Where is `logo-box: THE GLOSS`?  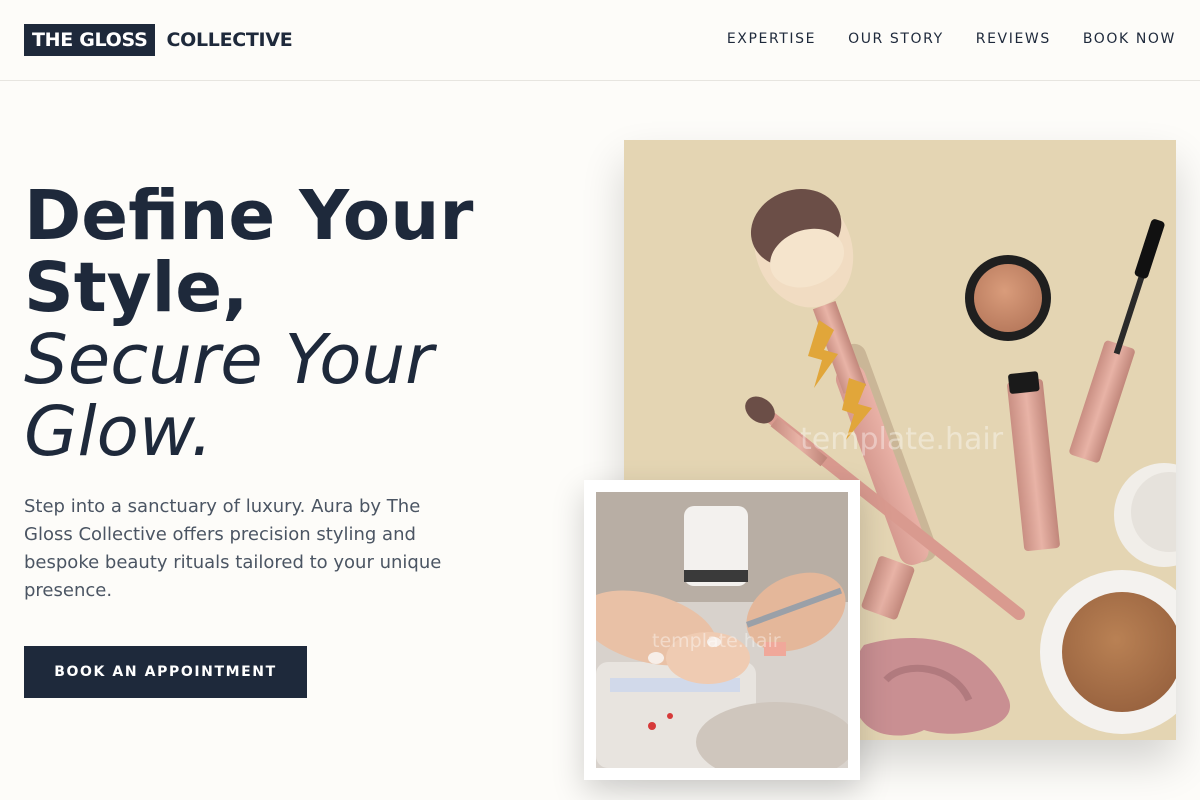
logo-box: THE GLOSS is located at coordinates (90, 40).